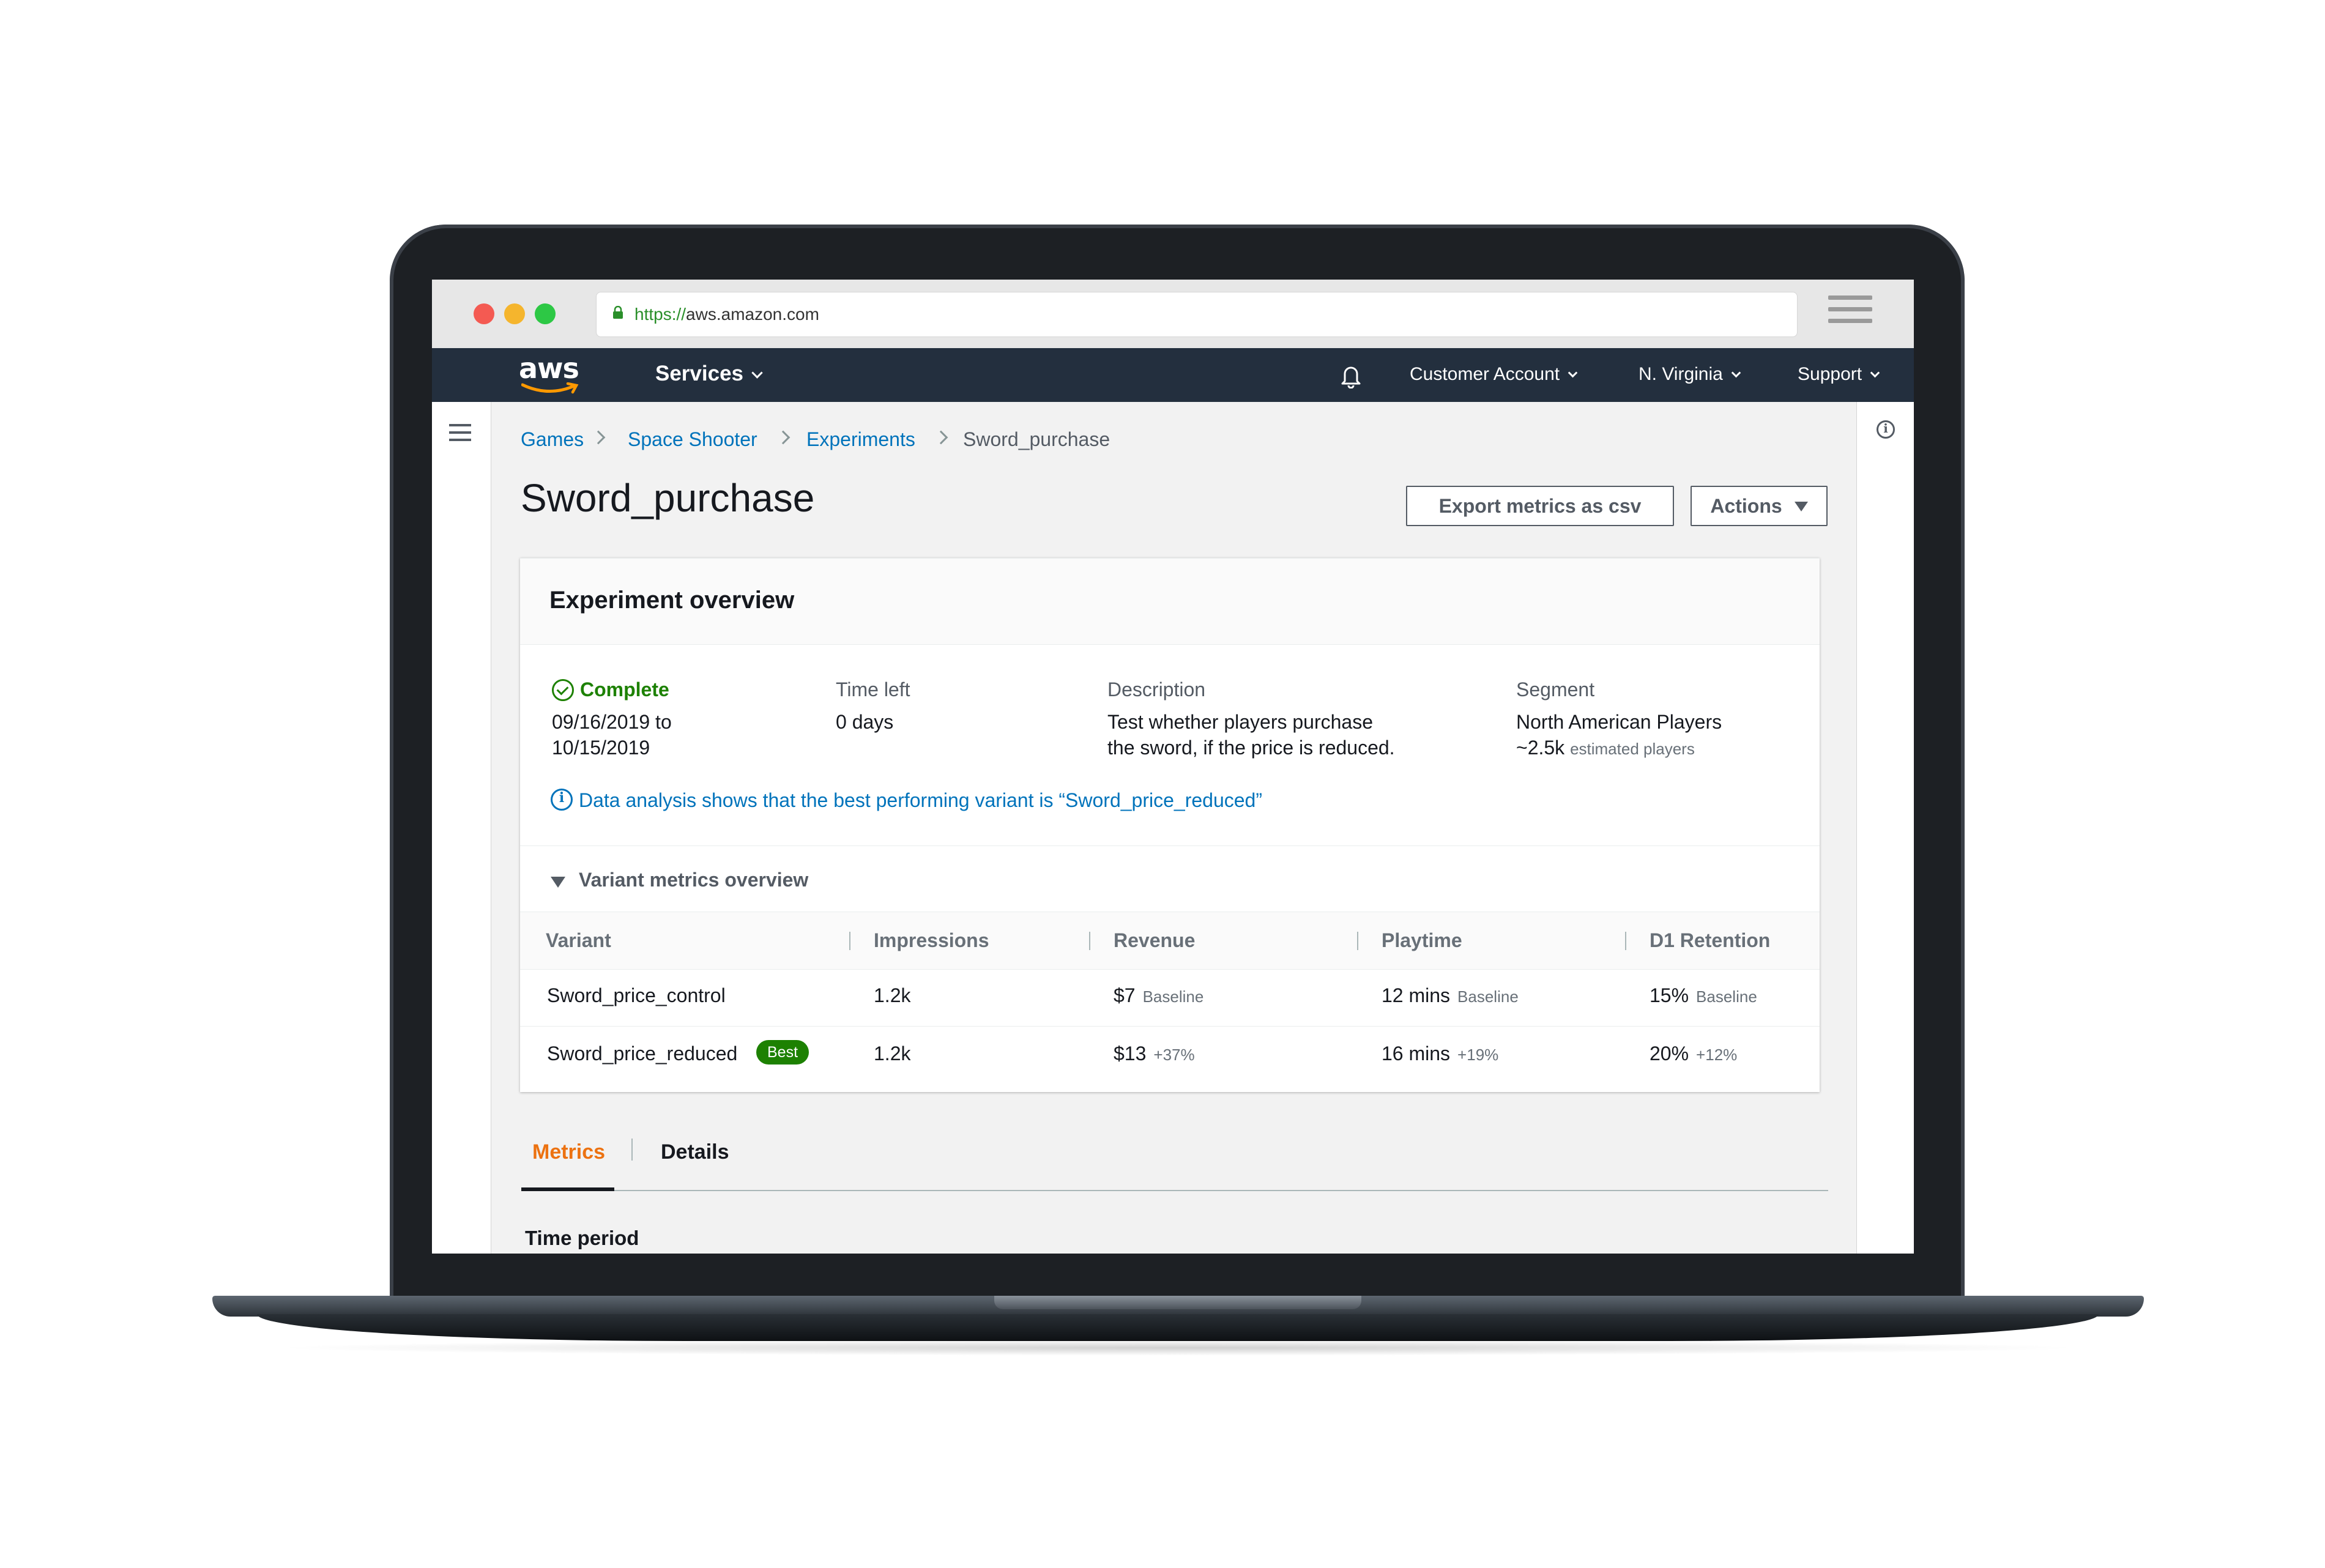 This screenshot has width=2325, height=1568. Describe the element at coordinates (632, 1150) in the screenshot. I see `tab-divider` at that location.